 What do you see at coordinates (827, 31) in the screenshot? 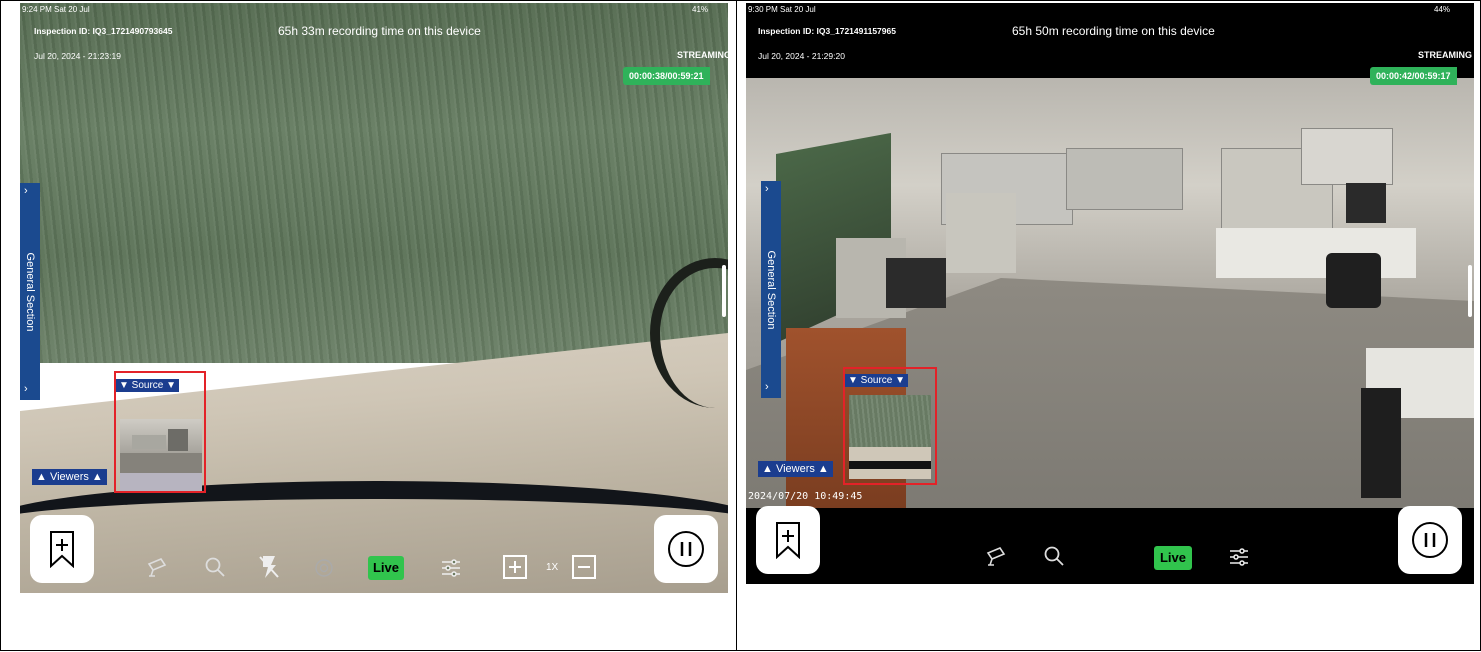
I see `inspection-id: Inspection ID: IQ3_1721491157965` at bounding box center [827, 31].